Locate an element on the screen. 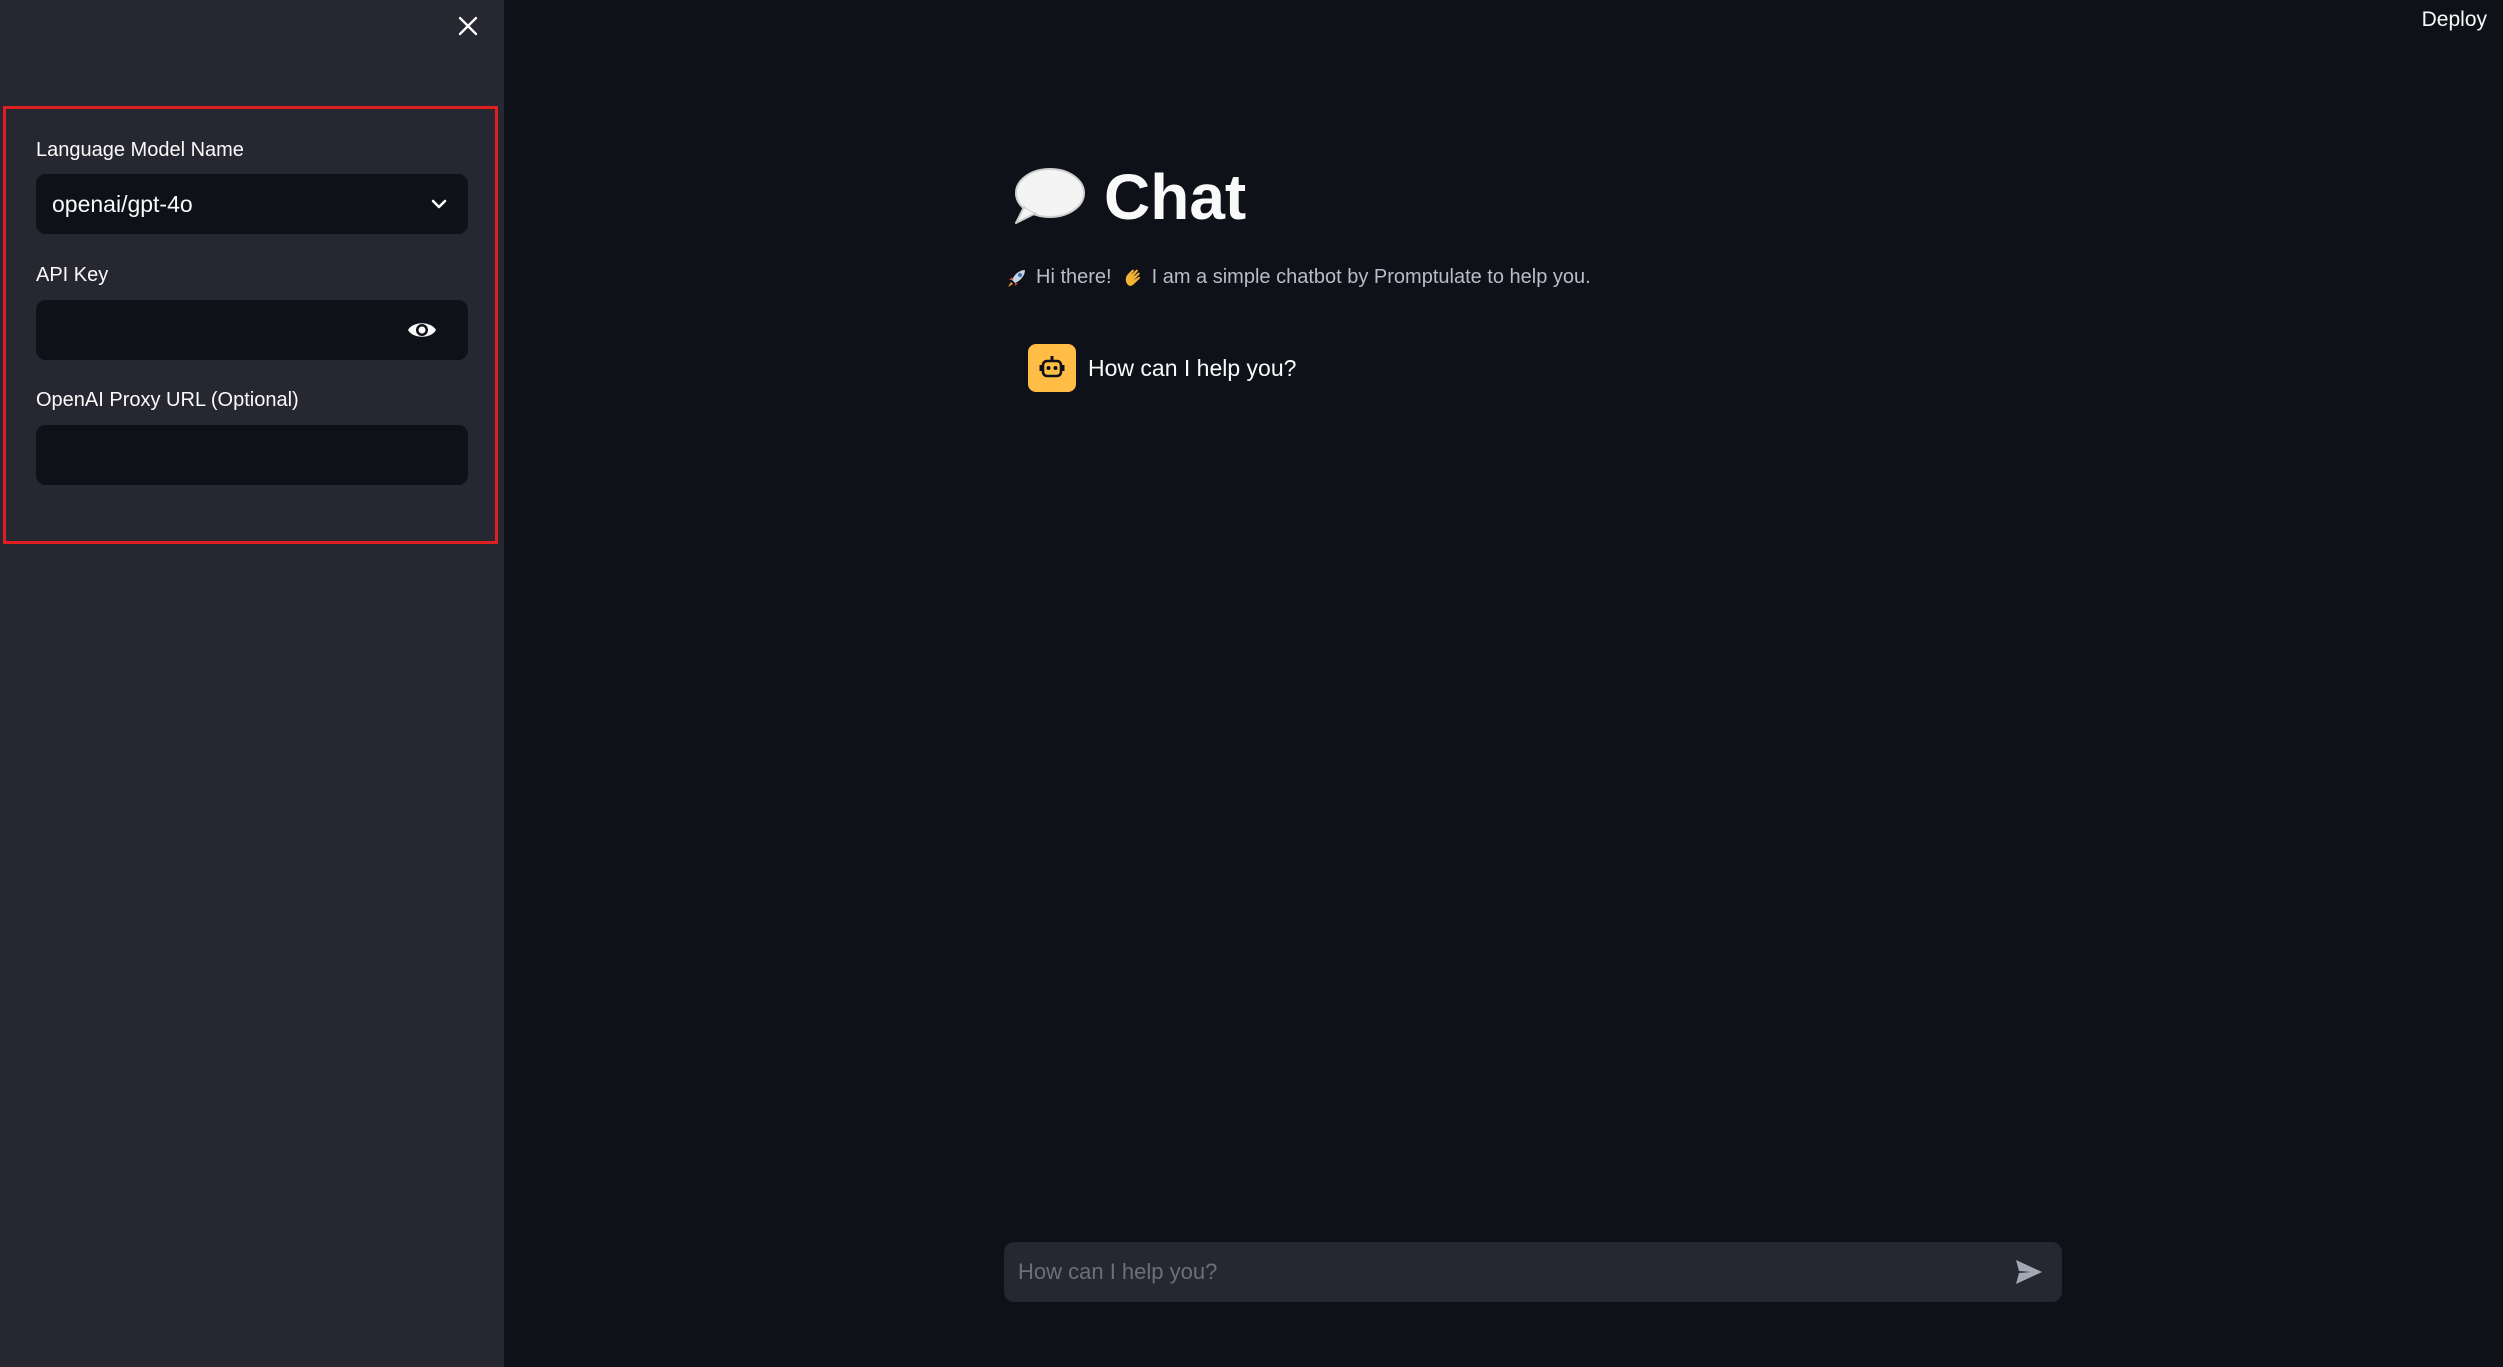 This screenshot has height=1367, width=2503. waving-hand-icon is located at coordinates (1132, 277).